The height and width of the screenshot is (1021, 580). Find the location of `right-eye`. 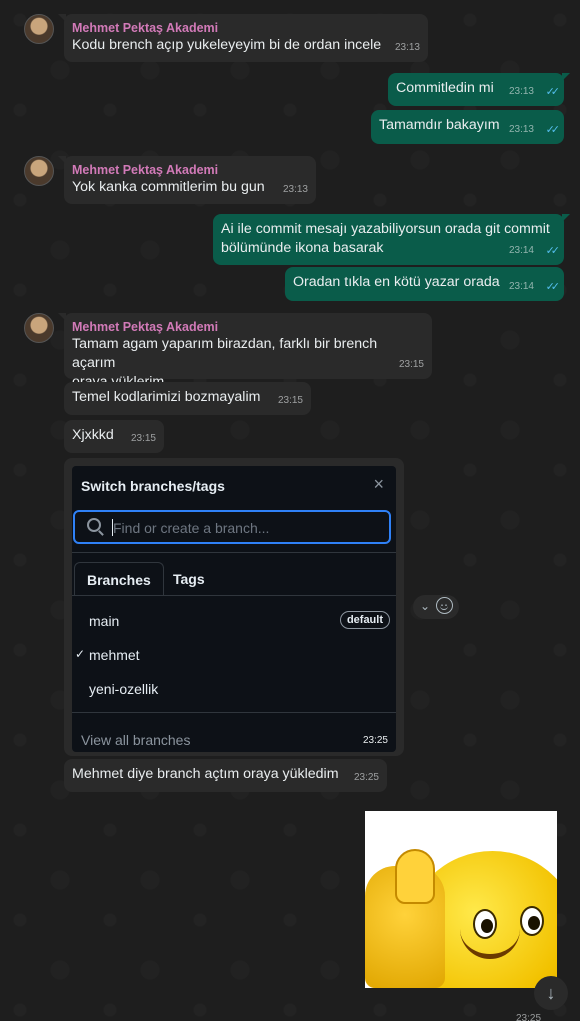

right-eye is located at coordinates (532, 921).